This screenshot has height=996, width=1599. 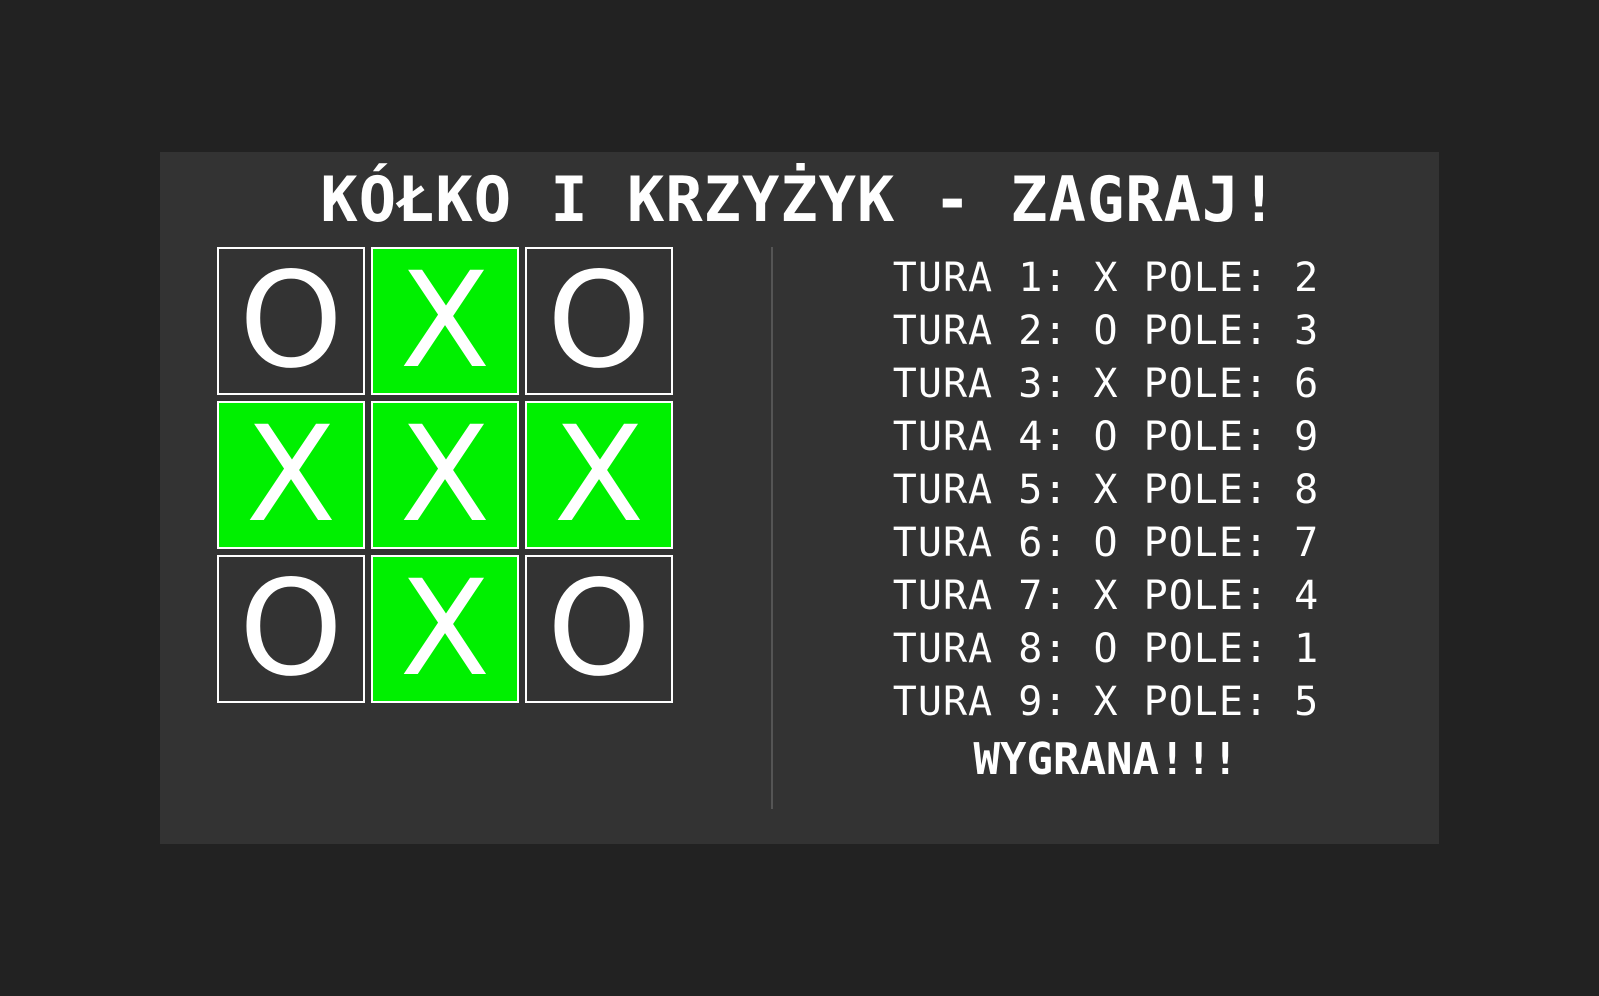 What do you see at coordinates (1106, 437) in the screenshot?
I see `move-history-item: TURA 4: O POLE: 9` at bounding box center [1106, 437].